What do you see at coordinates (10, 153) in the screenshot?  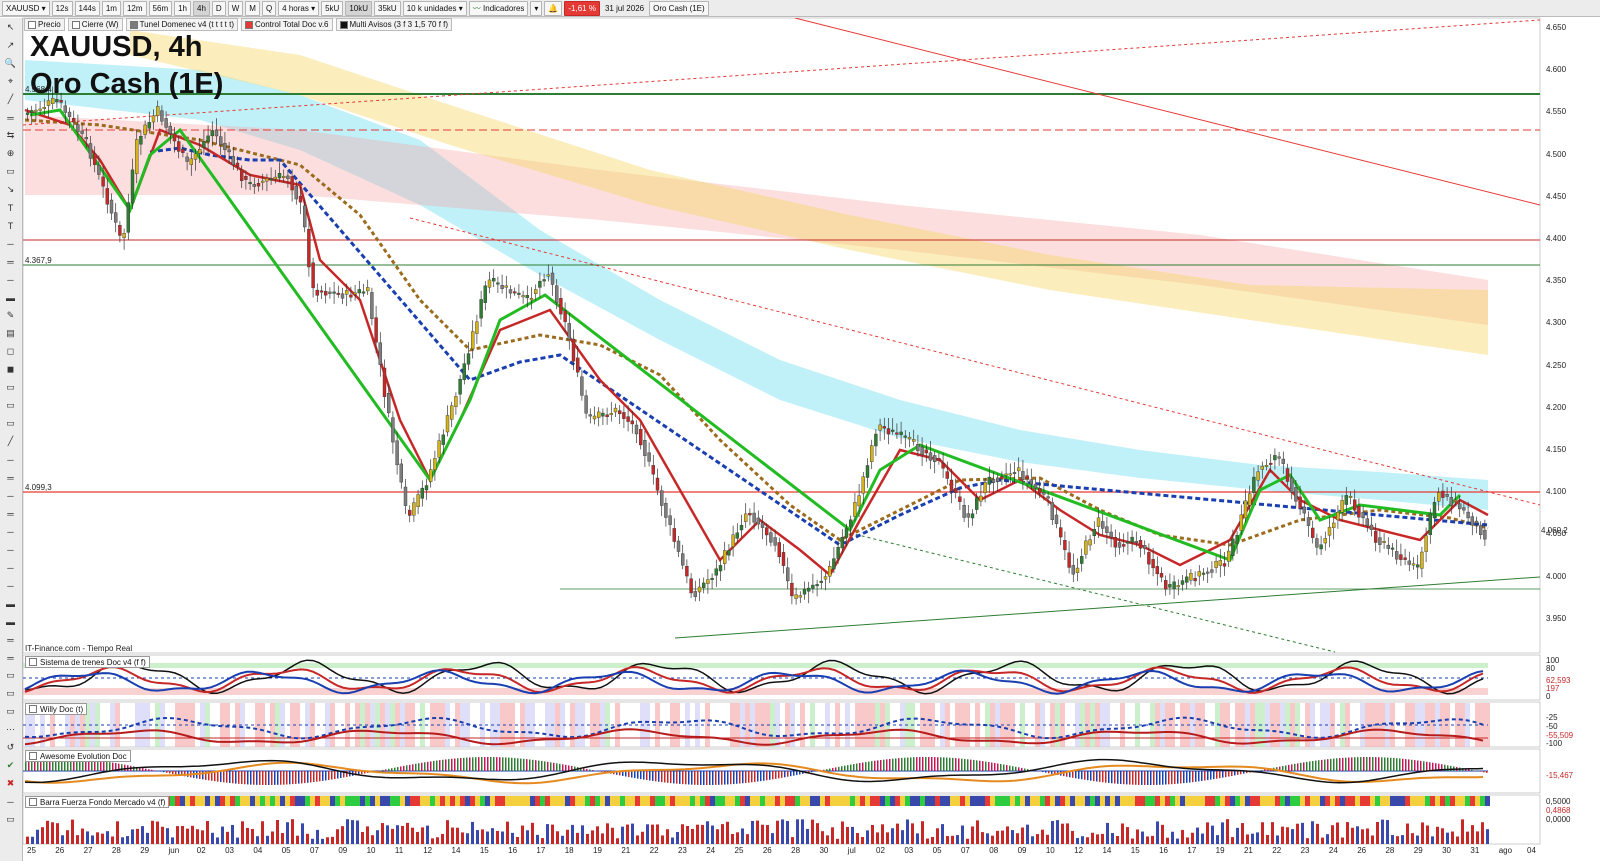 I see `plus-icon: ⊕` at bounding box center [10, 153].